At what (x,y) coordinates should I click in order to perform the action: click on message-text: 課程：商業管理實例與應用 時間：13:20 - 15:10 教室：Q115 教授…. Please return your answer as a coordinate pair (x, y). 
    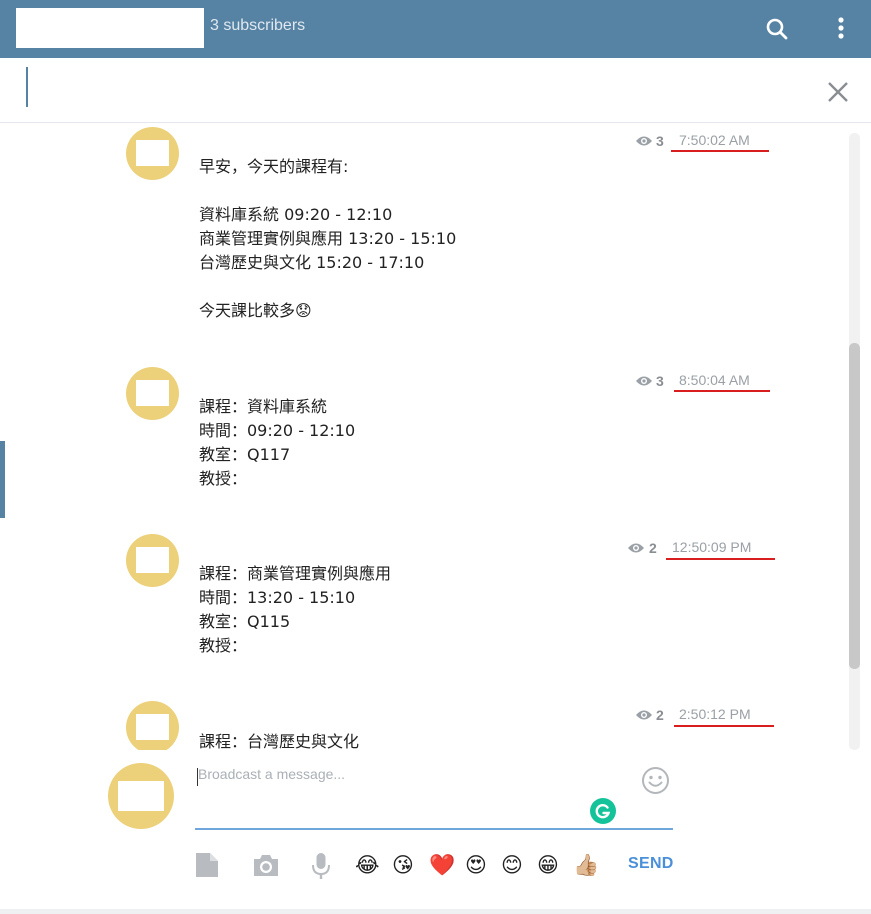
    Looking at the image, I should click on (295, 609).